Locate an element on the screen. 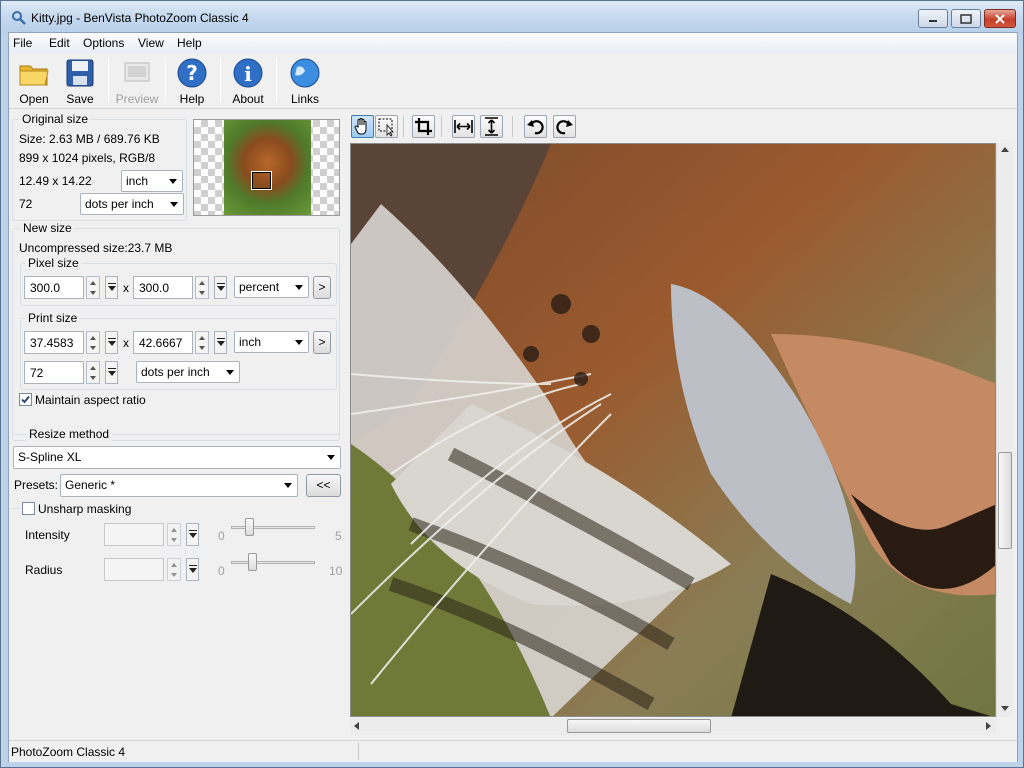 The height and width of the screenshot is (768, 1024). print-resolution-input: 72 is located at coordinates (54, 372).